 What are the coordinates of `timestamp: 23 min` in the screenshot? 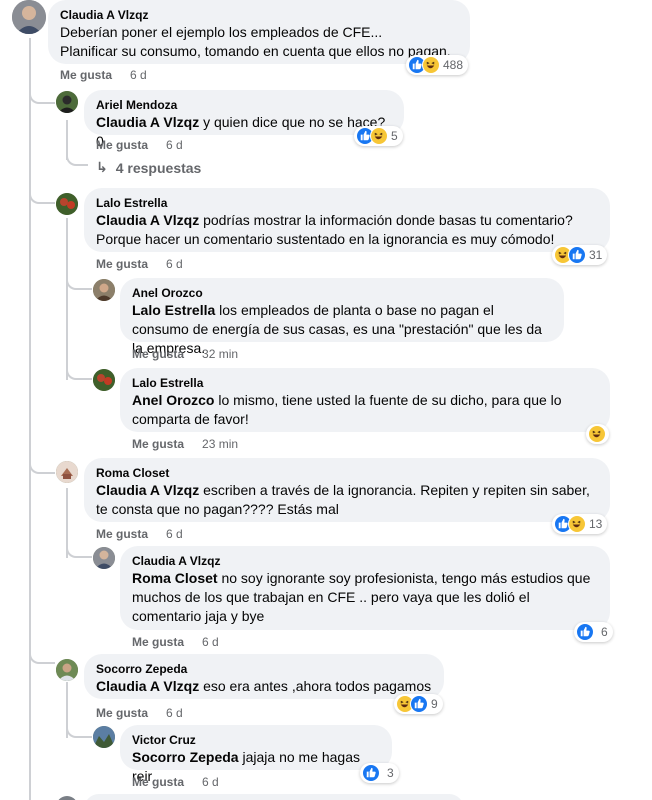 It's located at (220, 444).